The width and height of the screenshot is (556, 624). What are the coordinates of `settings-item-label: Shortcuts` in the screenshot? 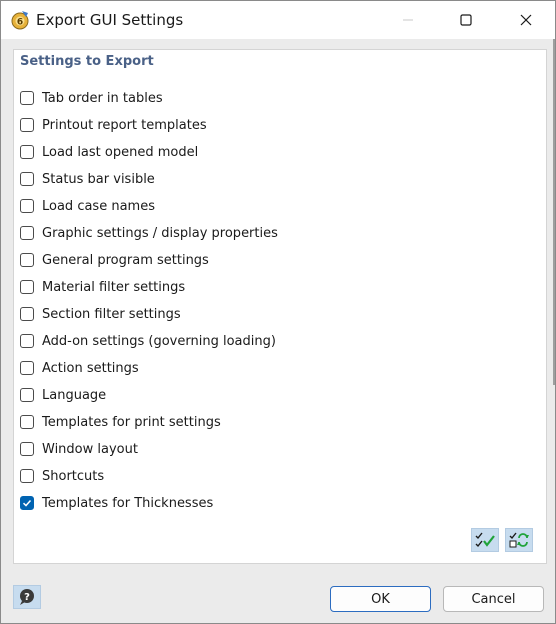 It's located at (73, 476).